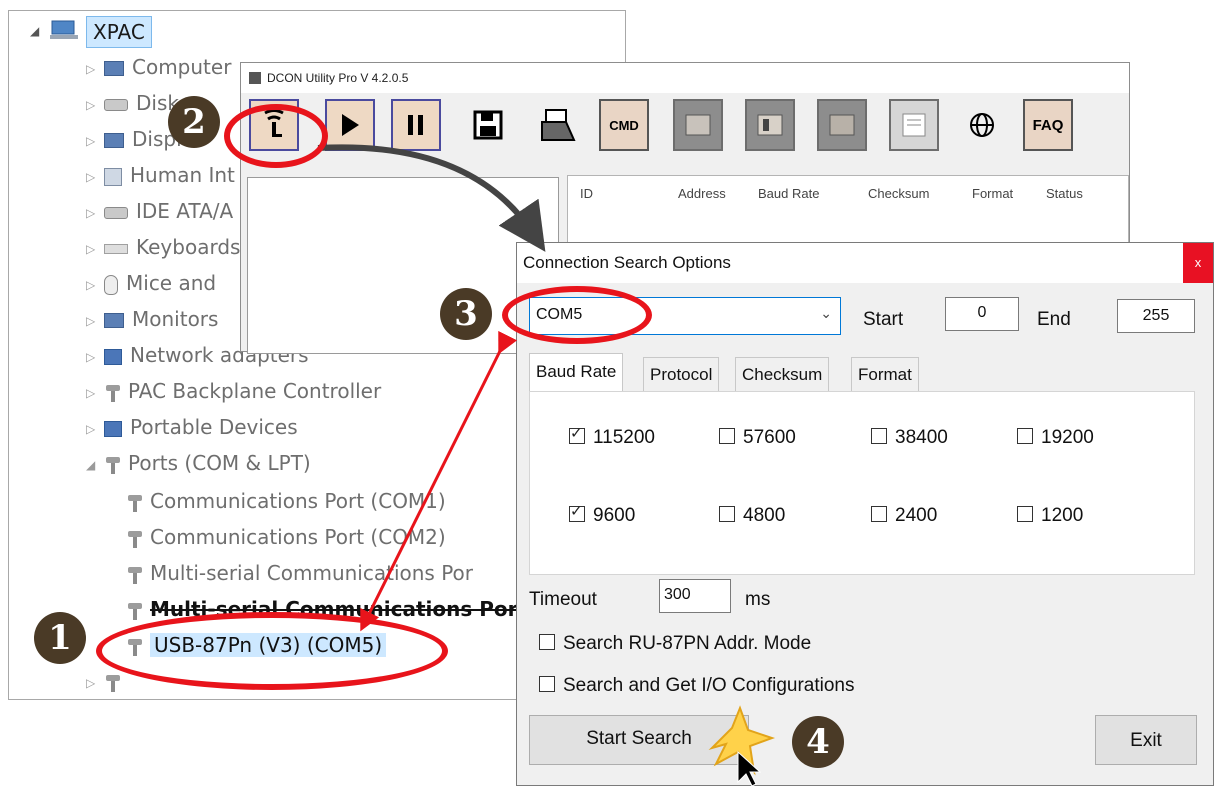 Image resolution: width=1214 pixels, height=790 pixels. I want to click on column-header-checksum: Checksum, so click(898, 193).